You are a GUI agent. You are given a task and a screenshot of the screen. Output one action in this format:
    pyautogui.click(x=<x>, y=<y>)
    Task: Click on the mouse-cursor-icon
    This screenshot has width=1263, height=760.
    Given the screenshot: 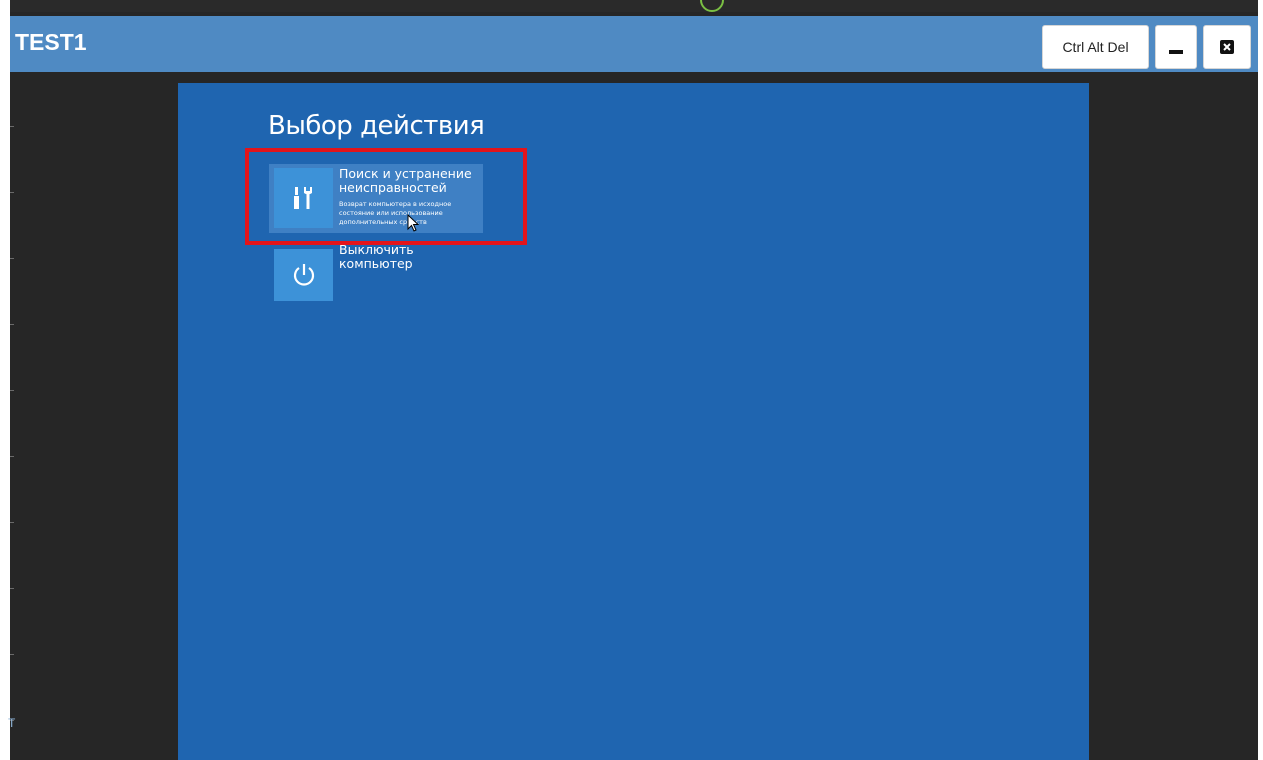 What is the action you would take?
    pyautogui.click(x=413, y=223)
    